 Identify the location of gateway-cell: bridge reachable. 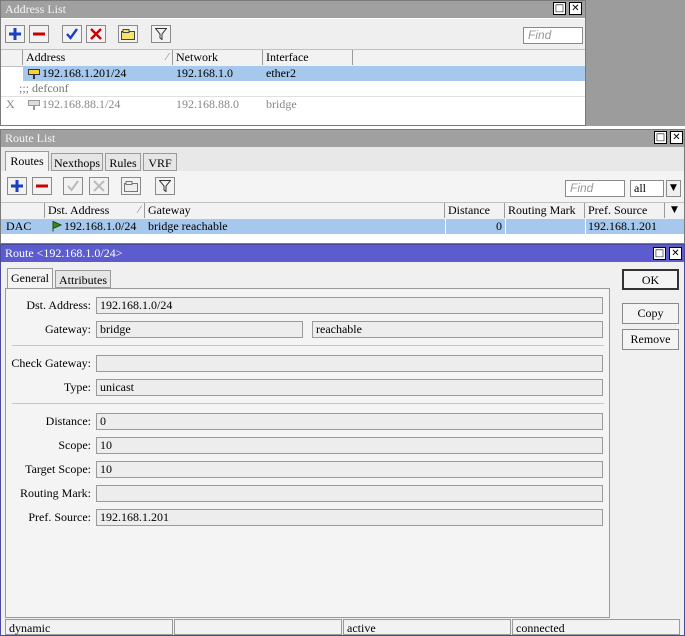
(188, 226).